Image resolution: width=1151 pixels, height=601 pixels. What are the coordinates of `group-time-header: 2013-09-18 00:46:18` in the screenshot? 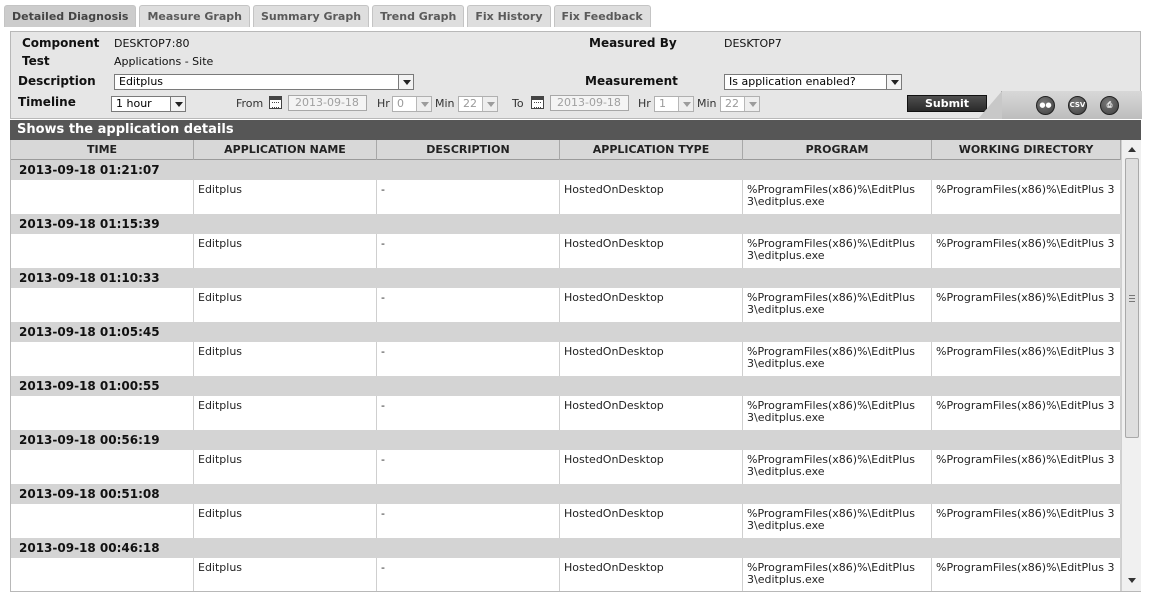 It's located at (566, 548).